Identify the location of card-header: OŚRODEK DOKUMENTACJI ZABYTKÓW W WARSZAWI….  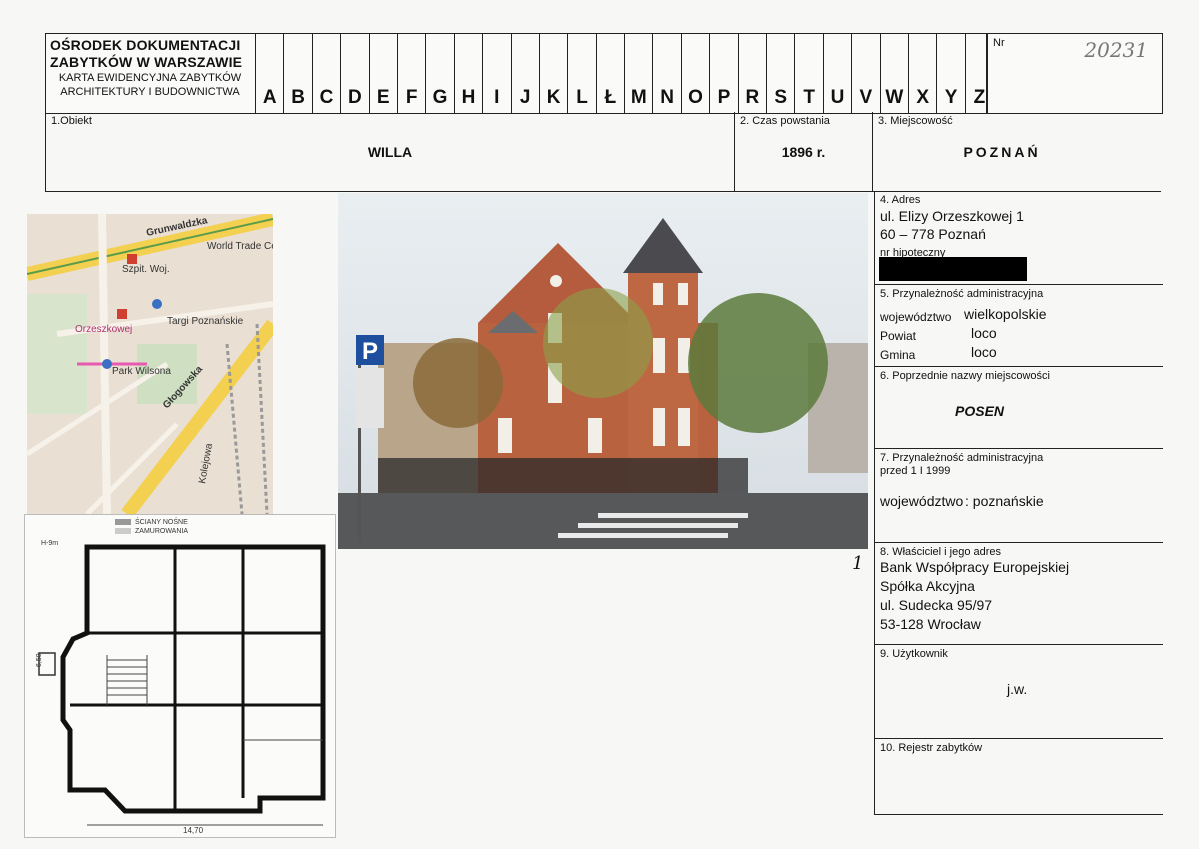
(520, 73).